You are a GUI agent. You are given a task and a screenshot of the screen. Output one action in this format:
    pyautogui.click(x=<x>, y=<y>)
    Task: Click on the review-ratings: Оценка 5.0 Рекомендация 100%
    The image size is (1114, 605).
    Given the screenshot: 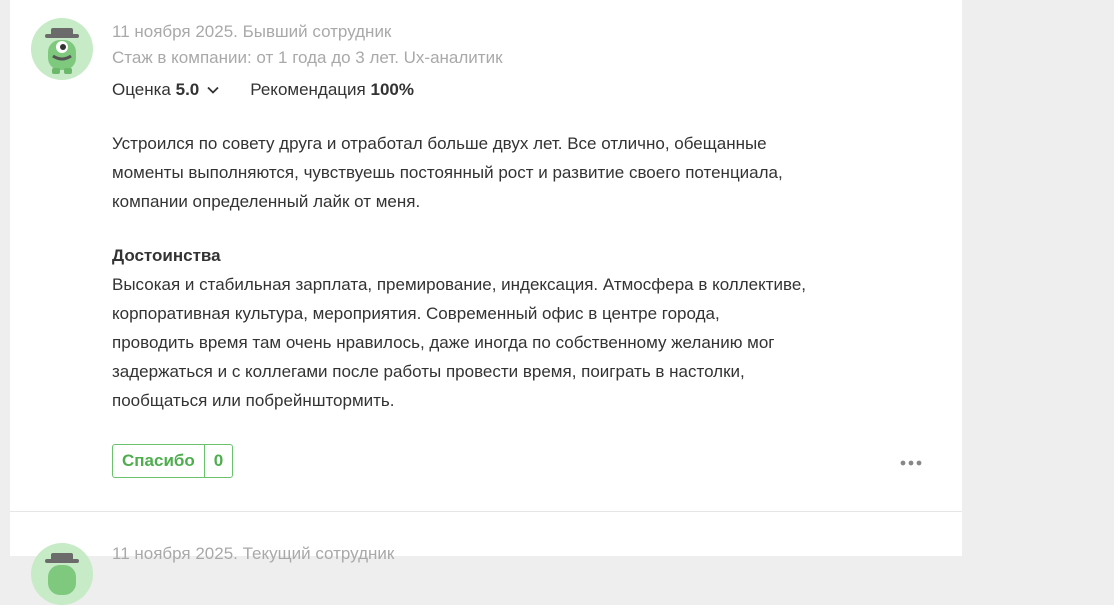 What is the action you would take?
    pyautogui.click(x=263, y=90)
    